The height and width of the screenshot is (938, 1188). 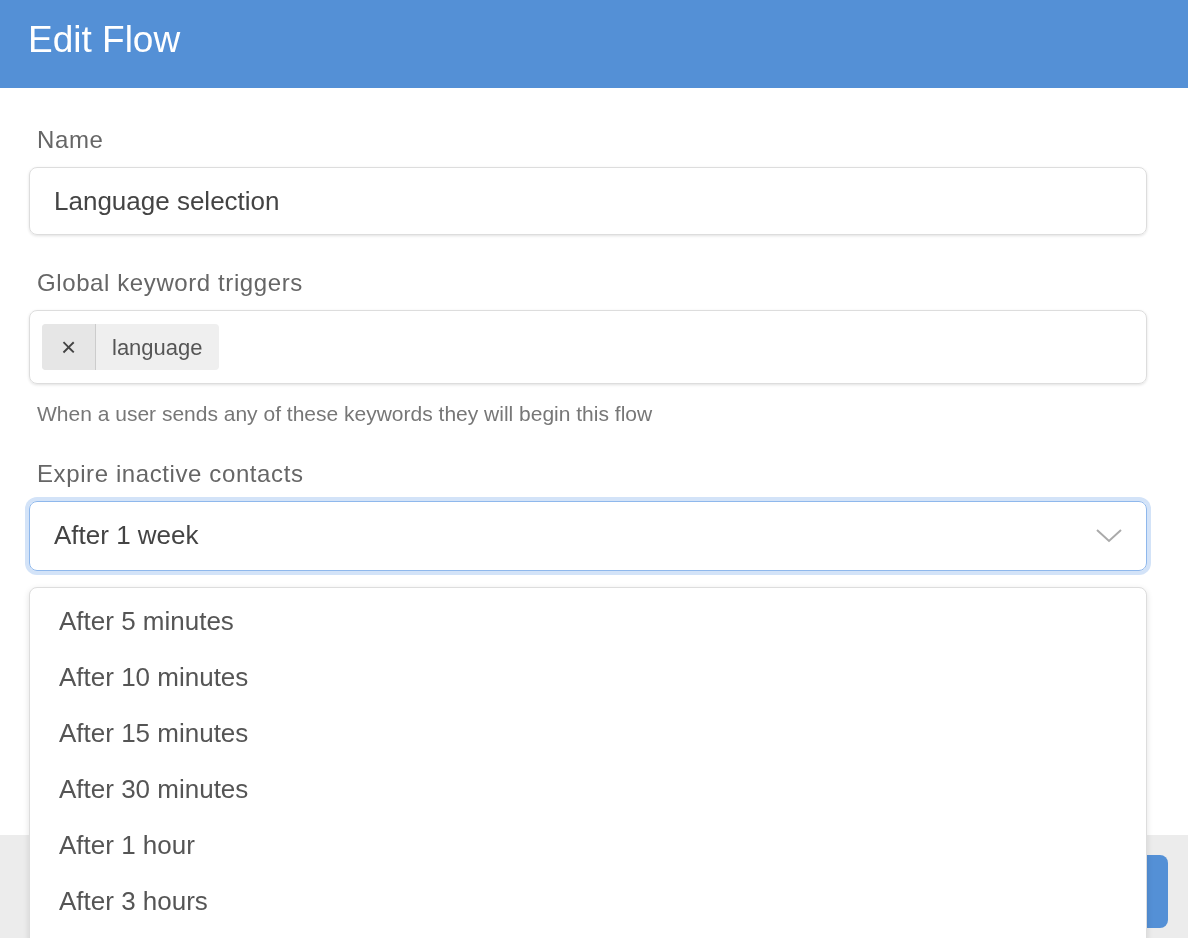 I want to click on field-label: Name, so click(x=70, y=140).